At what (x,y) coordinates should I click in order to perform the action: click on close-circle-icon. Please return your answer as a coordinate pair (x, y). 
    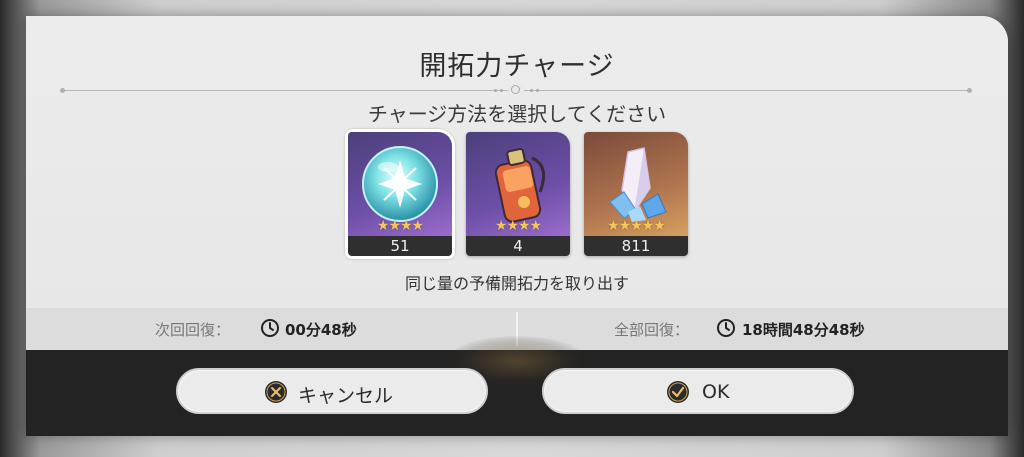
    Looking at the image, I should click on (276, 392).